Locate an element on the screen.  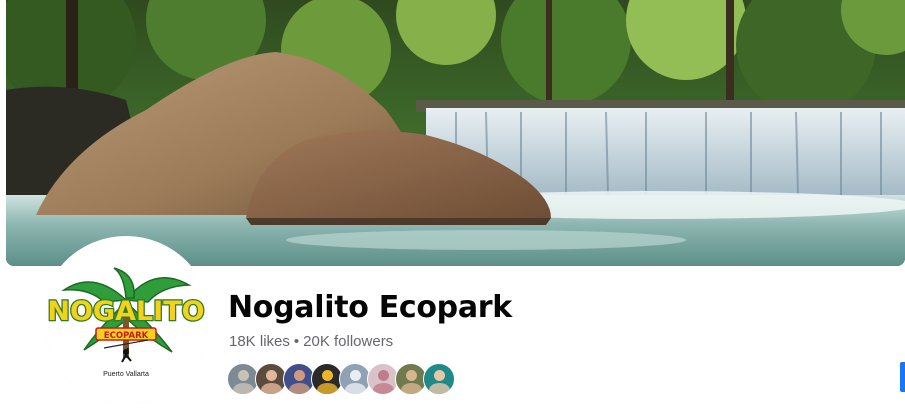
page-stats: 18K likes • 20K followers is located at coordinates (311, 341).